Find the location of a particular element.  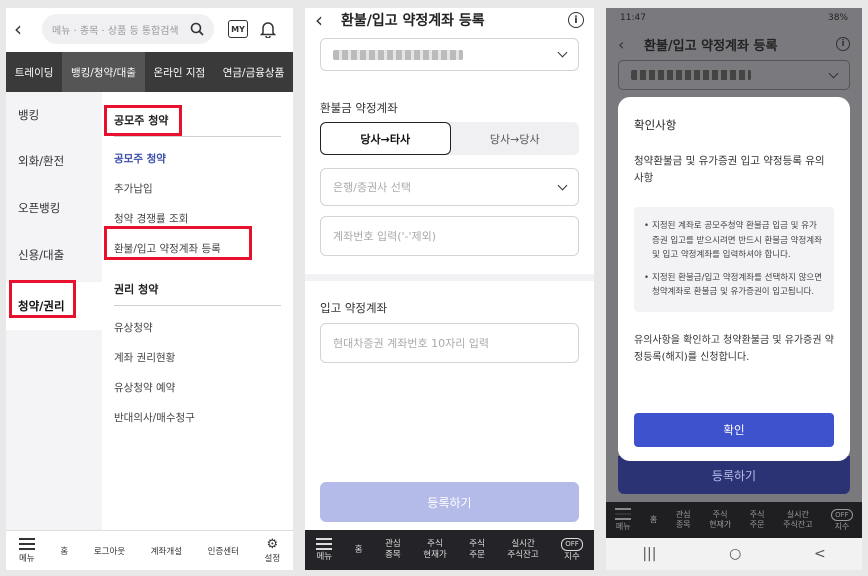

deposit-account-input: 현대차증권 계좌번호 10자리 입력 is located at coordinates (449, 343).